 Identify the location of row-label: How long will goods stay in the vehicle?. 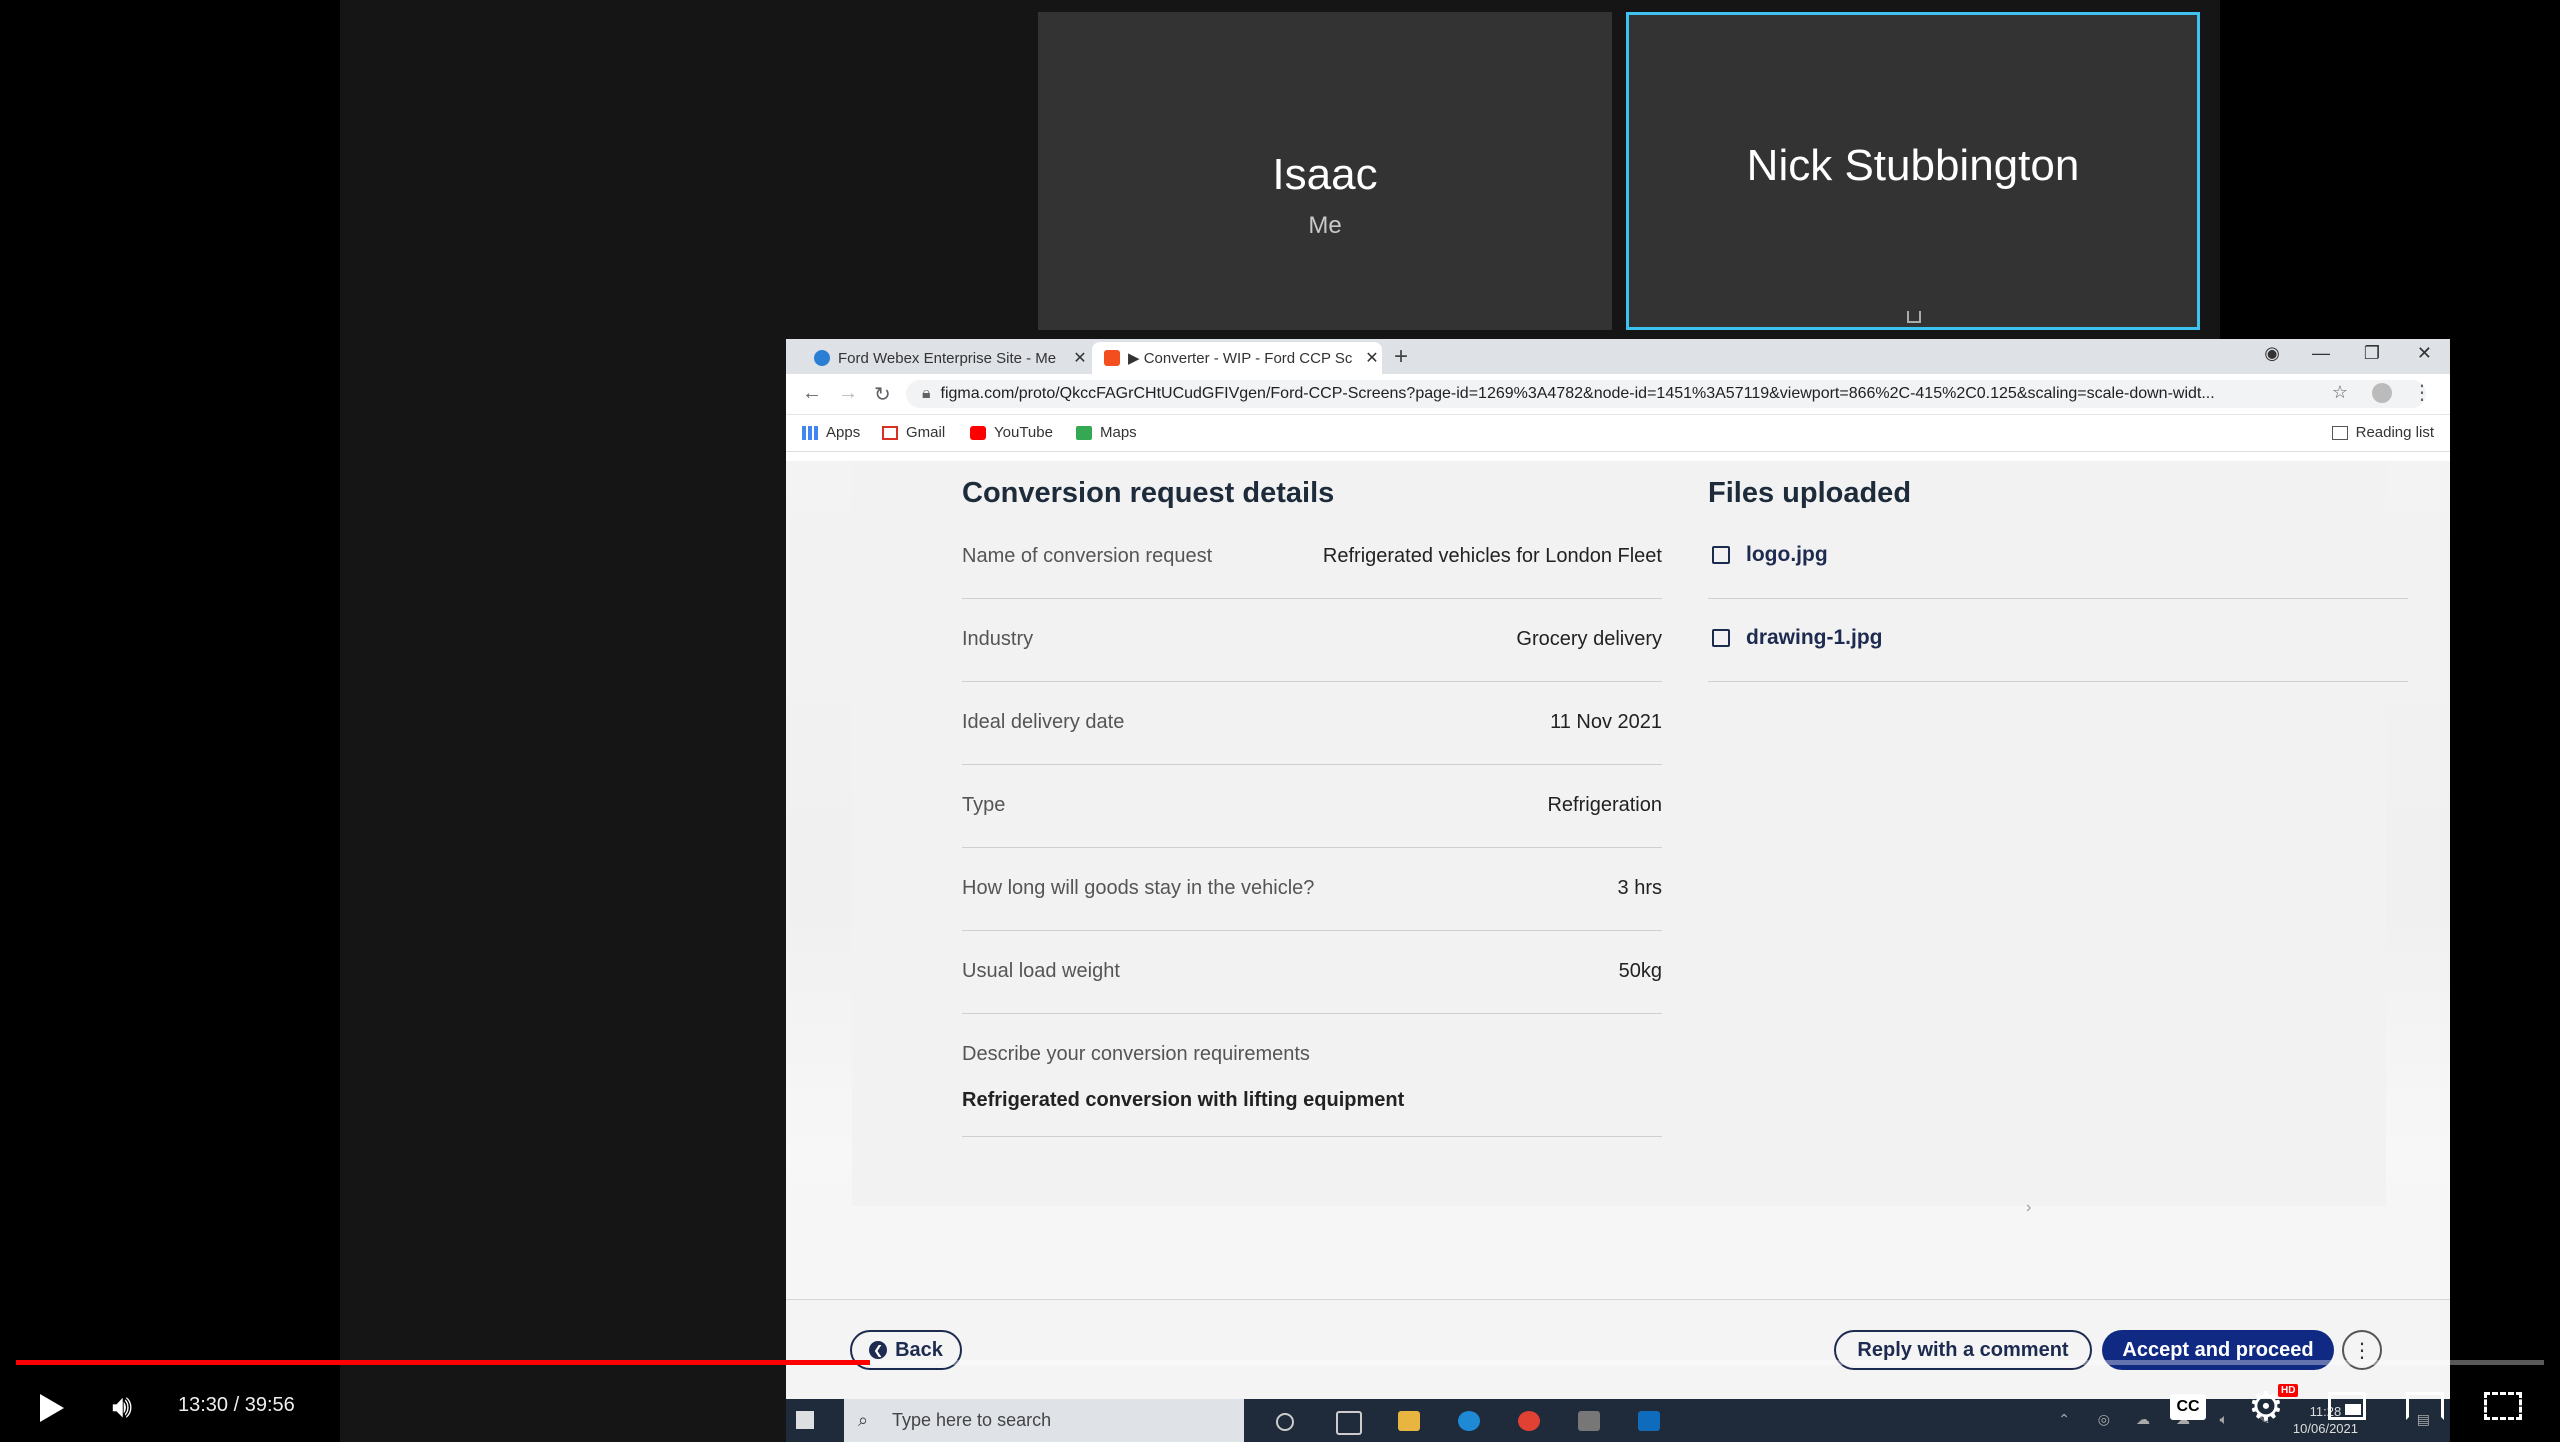
(1138, 888).